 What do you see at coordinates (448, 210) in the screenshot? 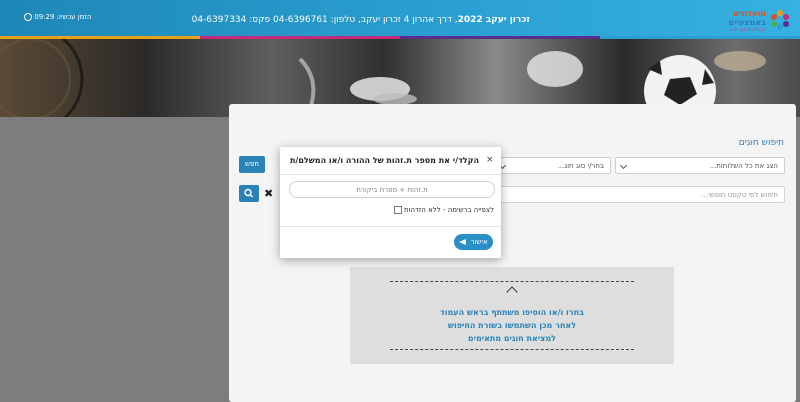
I see `browse-label: לצפייה ברשימה - ללא הזדהות` at bounding box center [448, 210].